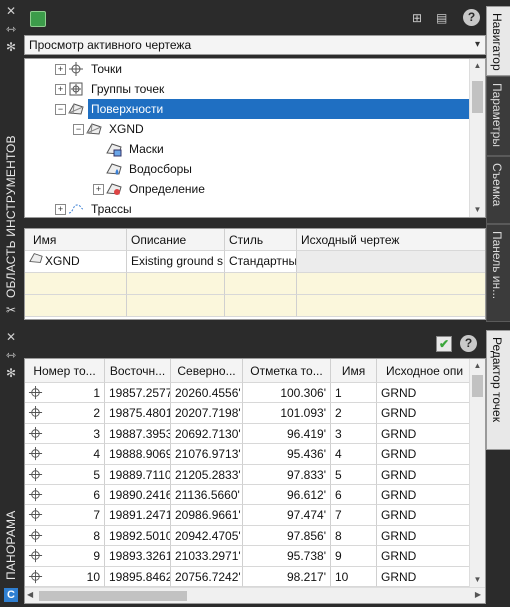 This screenshot has width=510, height=607. Describe the element at coordinates (207, 454) in the screenshot. I see `grid-cell: 21076.9713'` at that location.